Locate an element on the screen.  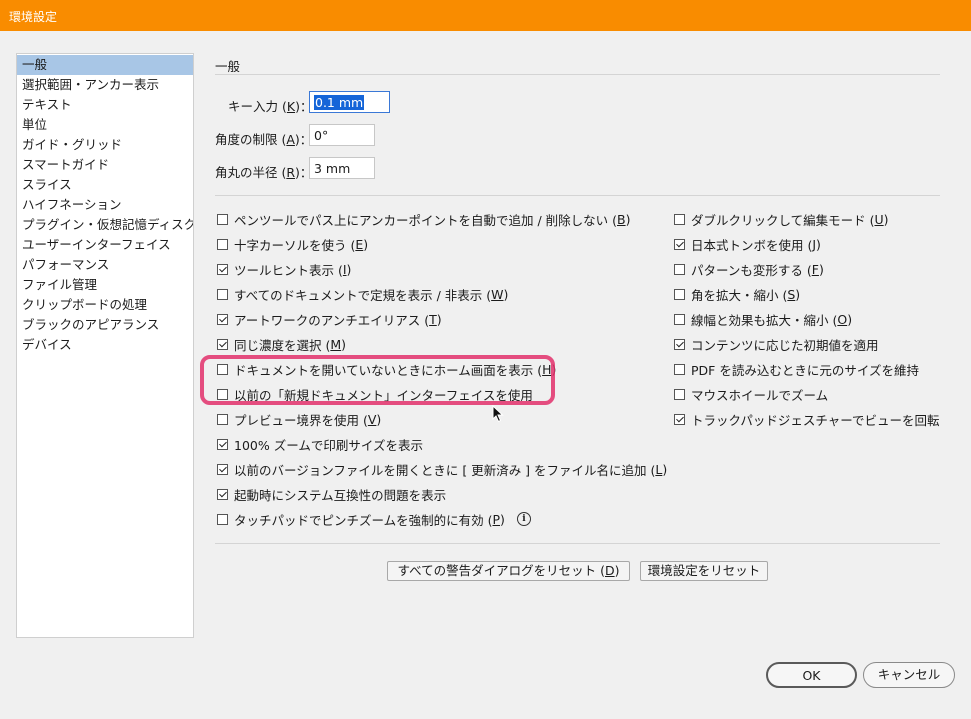
sidebar-item-text: テキスト is located at coordinates (105, 105).